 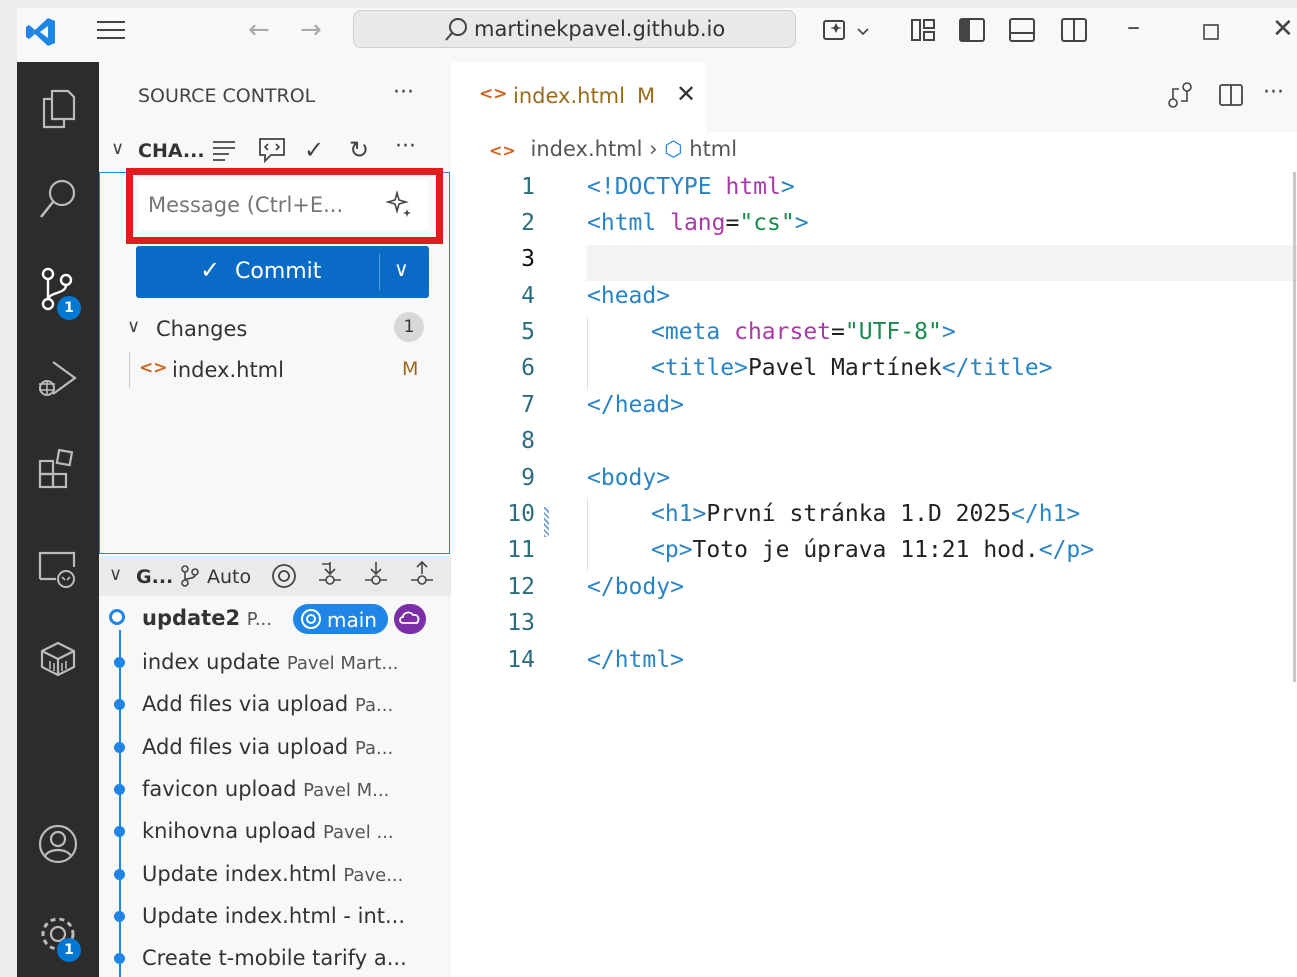 What do you see at coordinates (410, 369) in the screenshot?
I see `changed-file-status: M` at bounding box center [410, 369].